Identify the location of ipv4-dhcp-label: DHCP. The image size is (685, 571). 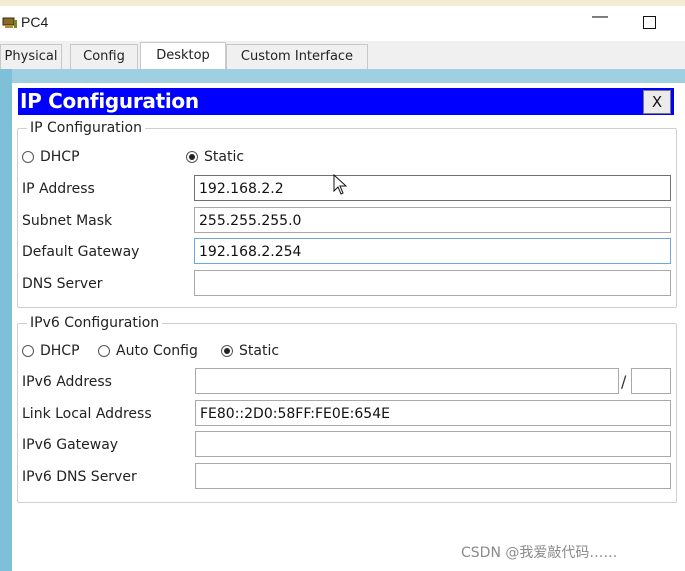
(60, 157).